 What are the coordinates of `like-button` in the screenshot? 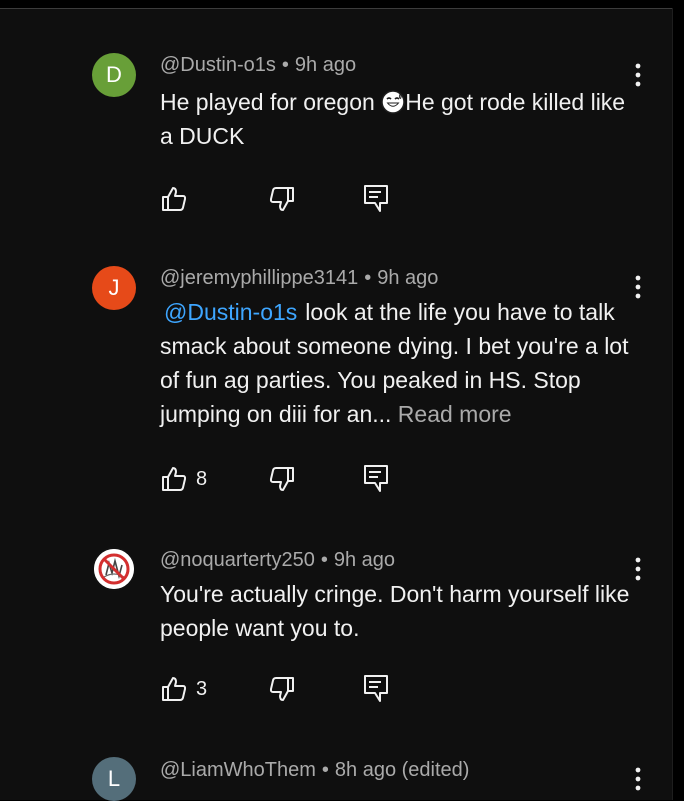 It's located at (174, 199).